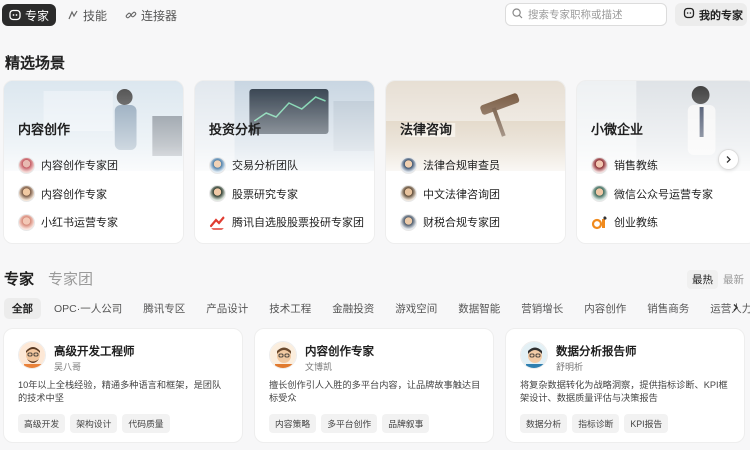  I want to click on carousel-next-button, so click(728, 159).